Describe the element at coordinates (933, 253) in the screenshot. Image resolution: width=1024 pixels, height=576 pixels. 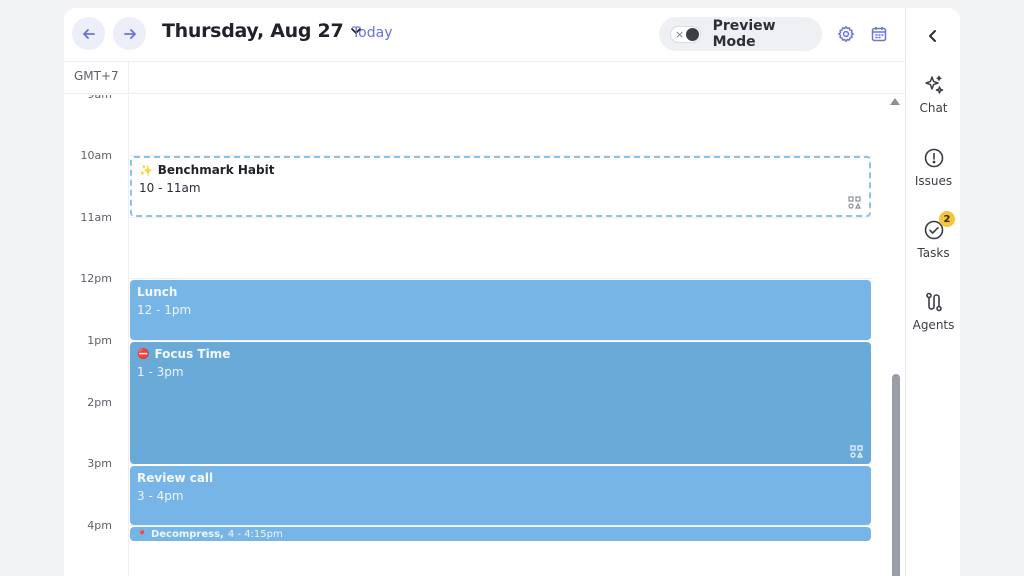
I see `sidebar-item-label: Tasks` at that location.